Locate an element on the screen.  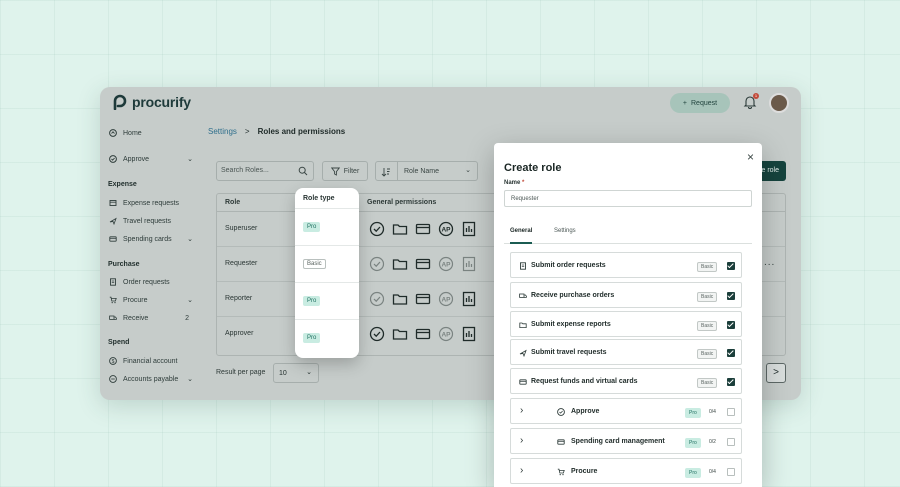
role-name: Approver is located at coordinates (239, 333).